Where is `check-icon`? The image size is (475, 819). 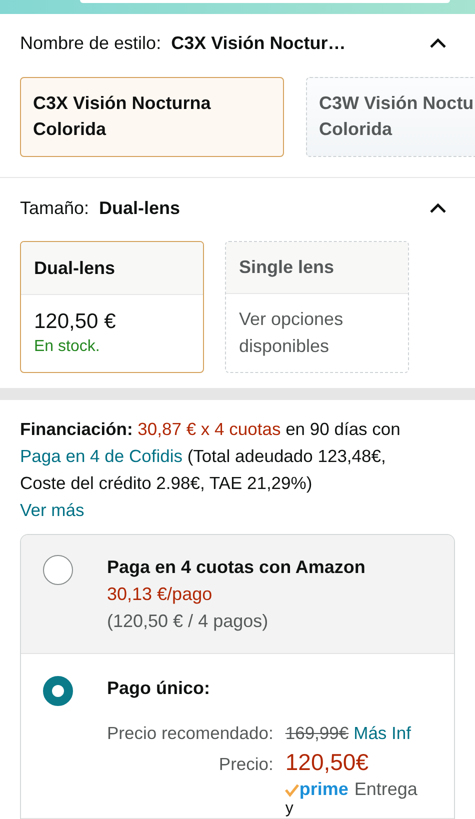
check-icon is located at coordinates (292, 789).